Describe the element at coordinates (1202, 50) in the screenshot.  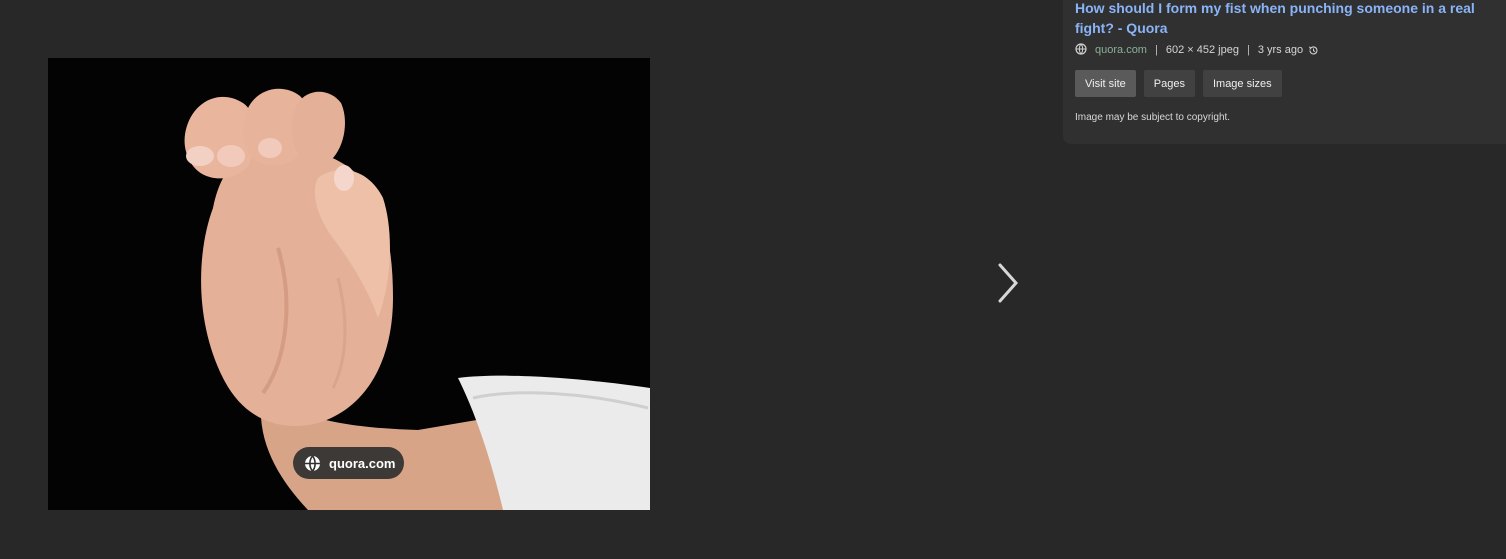
I see `image-dimensions: 602 × 452 jpeg` at that location.